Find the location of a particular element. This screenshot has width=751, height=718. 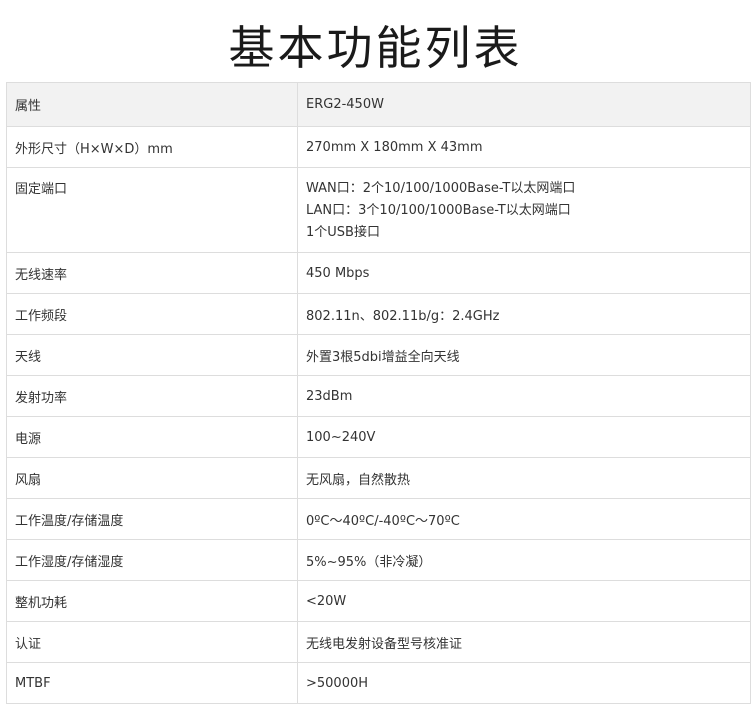

row-attr: 发射功率 is located at coordinates (152, 396).